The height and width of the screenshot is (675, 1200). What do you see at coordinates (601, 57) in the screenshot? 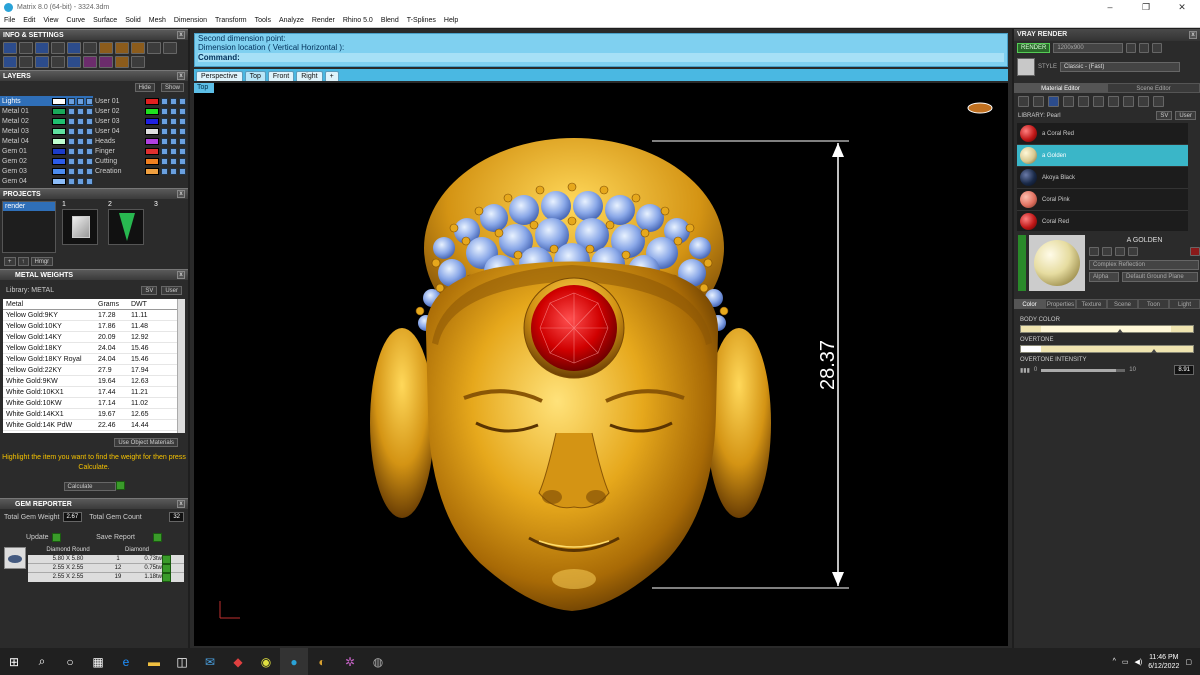
I see `command-input: Command:` at bounding box center [601, 57].